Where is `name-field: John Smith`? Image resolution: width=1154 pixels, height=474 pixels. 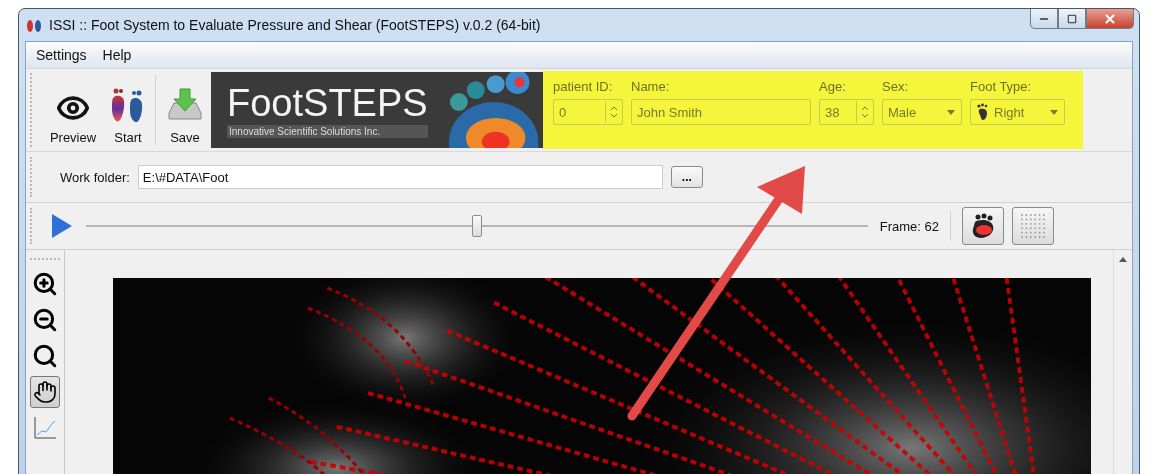
name-field: John Smith is located at coordinates (721, 112).